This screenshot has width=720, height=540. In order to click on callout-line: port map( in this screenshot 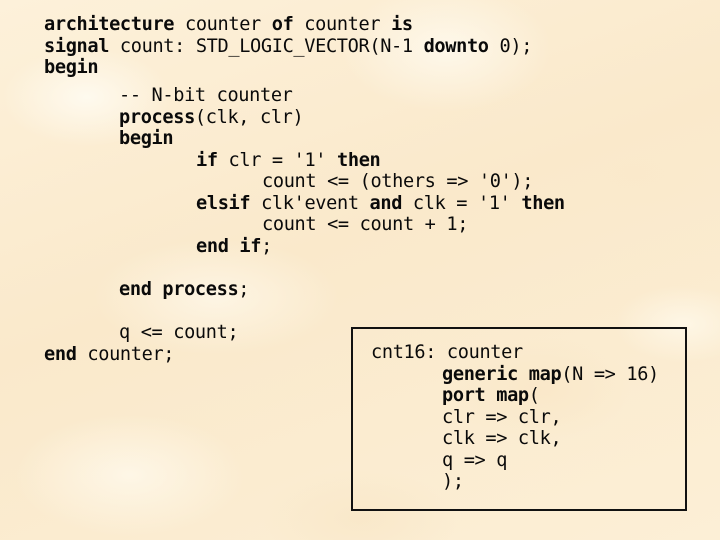, I will do `click(491, 395)`.